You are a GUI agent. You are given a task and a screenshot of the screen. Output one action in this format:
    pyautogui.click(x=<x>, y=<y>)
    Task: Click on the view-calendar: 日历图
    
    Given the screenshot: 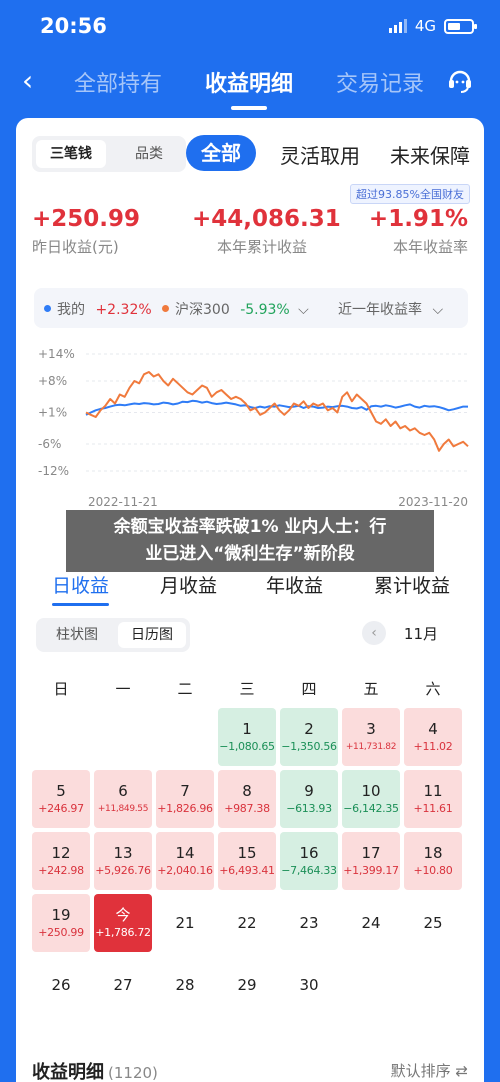 What is the action you would take?
    pyautogui.click(x=152, y=635)
    